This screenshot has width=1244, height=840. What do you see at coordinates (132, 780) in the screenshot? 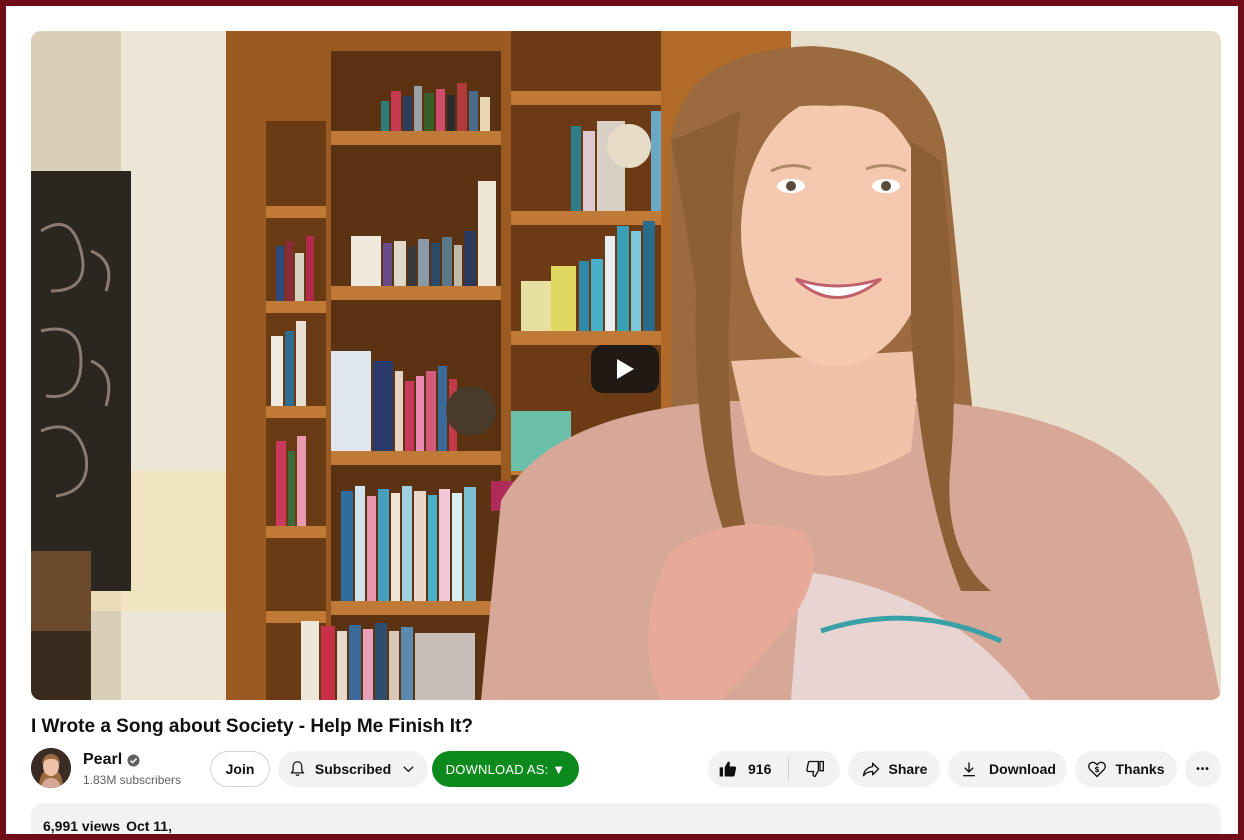
I see `subscriber-count: 1.83M subscribers` at bounding box center [132, 780].